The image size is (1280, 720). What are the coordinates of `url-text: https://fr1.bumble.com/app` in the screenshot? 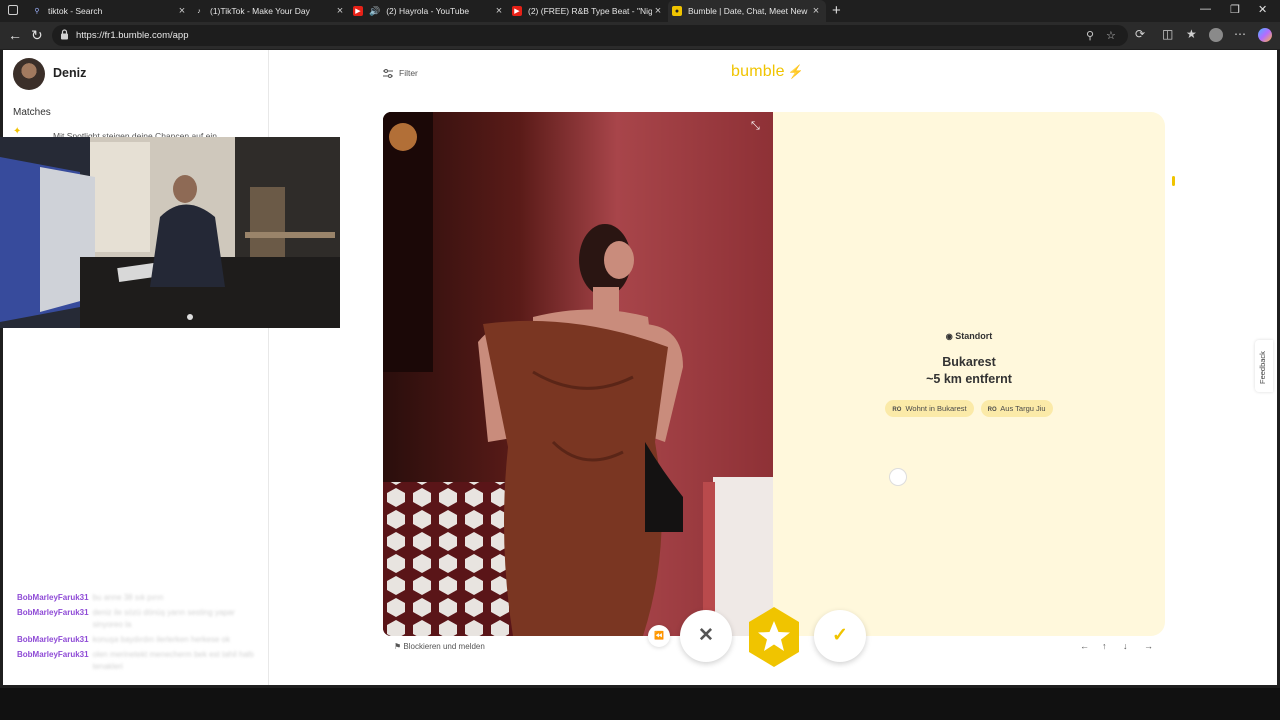 It's located at (132, 35).